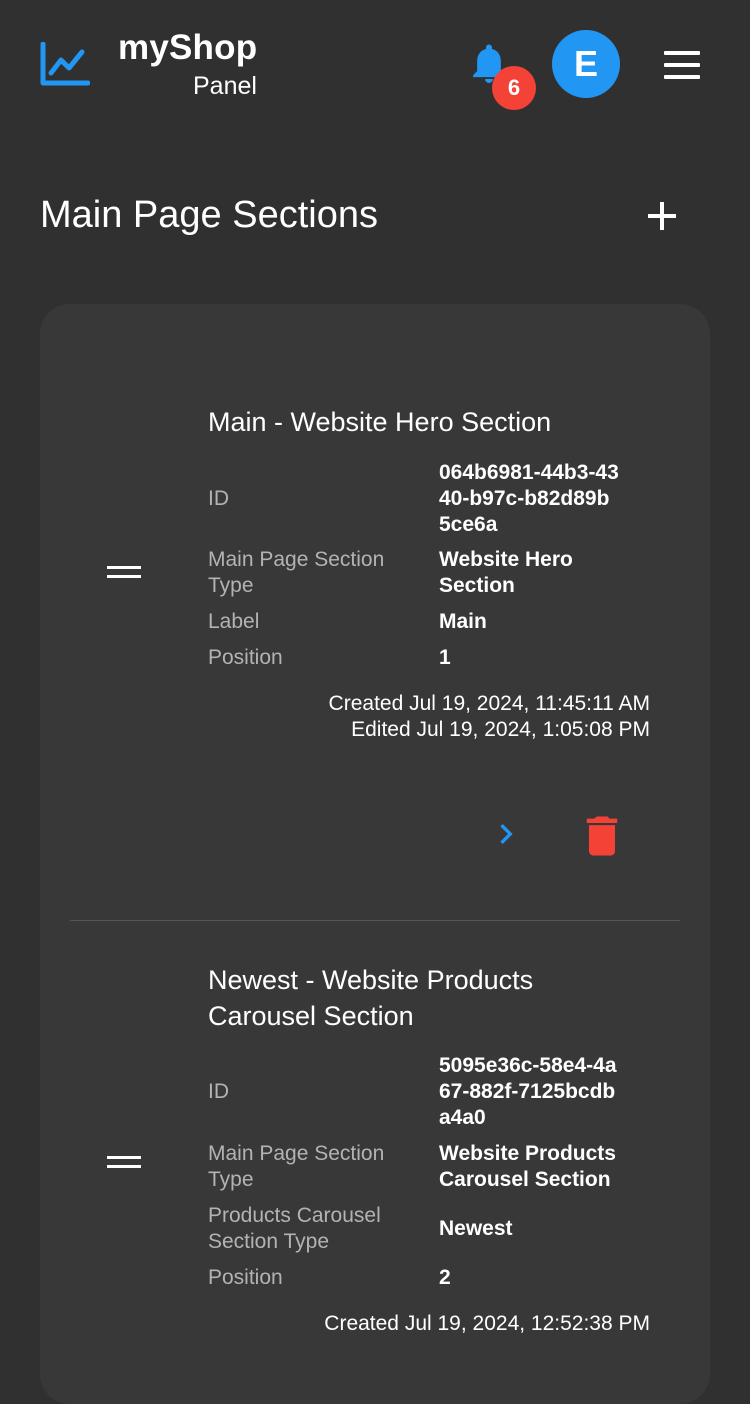 This screenshot has width=750, height=1404. Describe the element at coordinates (487, 1323) in the screenshot. I see `created-timestamp: Created Jul 19, 2024, 12:52:38 PM` at that location.